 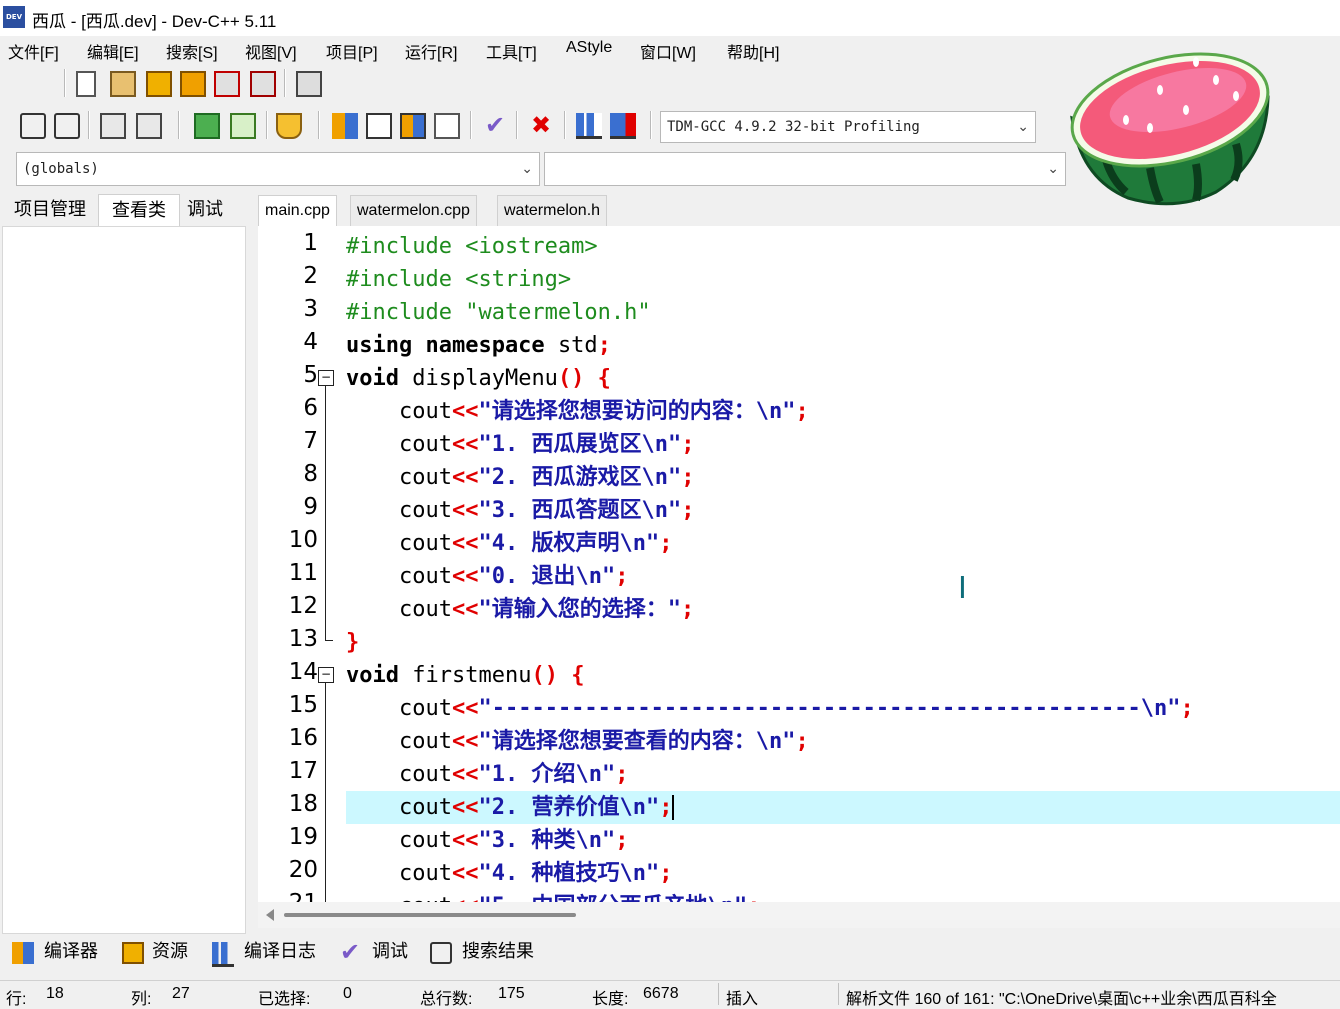 What do you see at coordinates (55, 993) in the screenshot?
I see `status-row: 18` at bounding box center [55, 993].